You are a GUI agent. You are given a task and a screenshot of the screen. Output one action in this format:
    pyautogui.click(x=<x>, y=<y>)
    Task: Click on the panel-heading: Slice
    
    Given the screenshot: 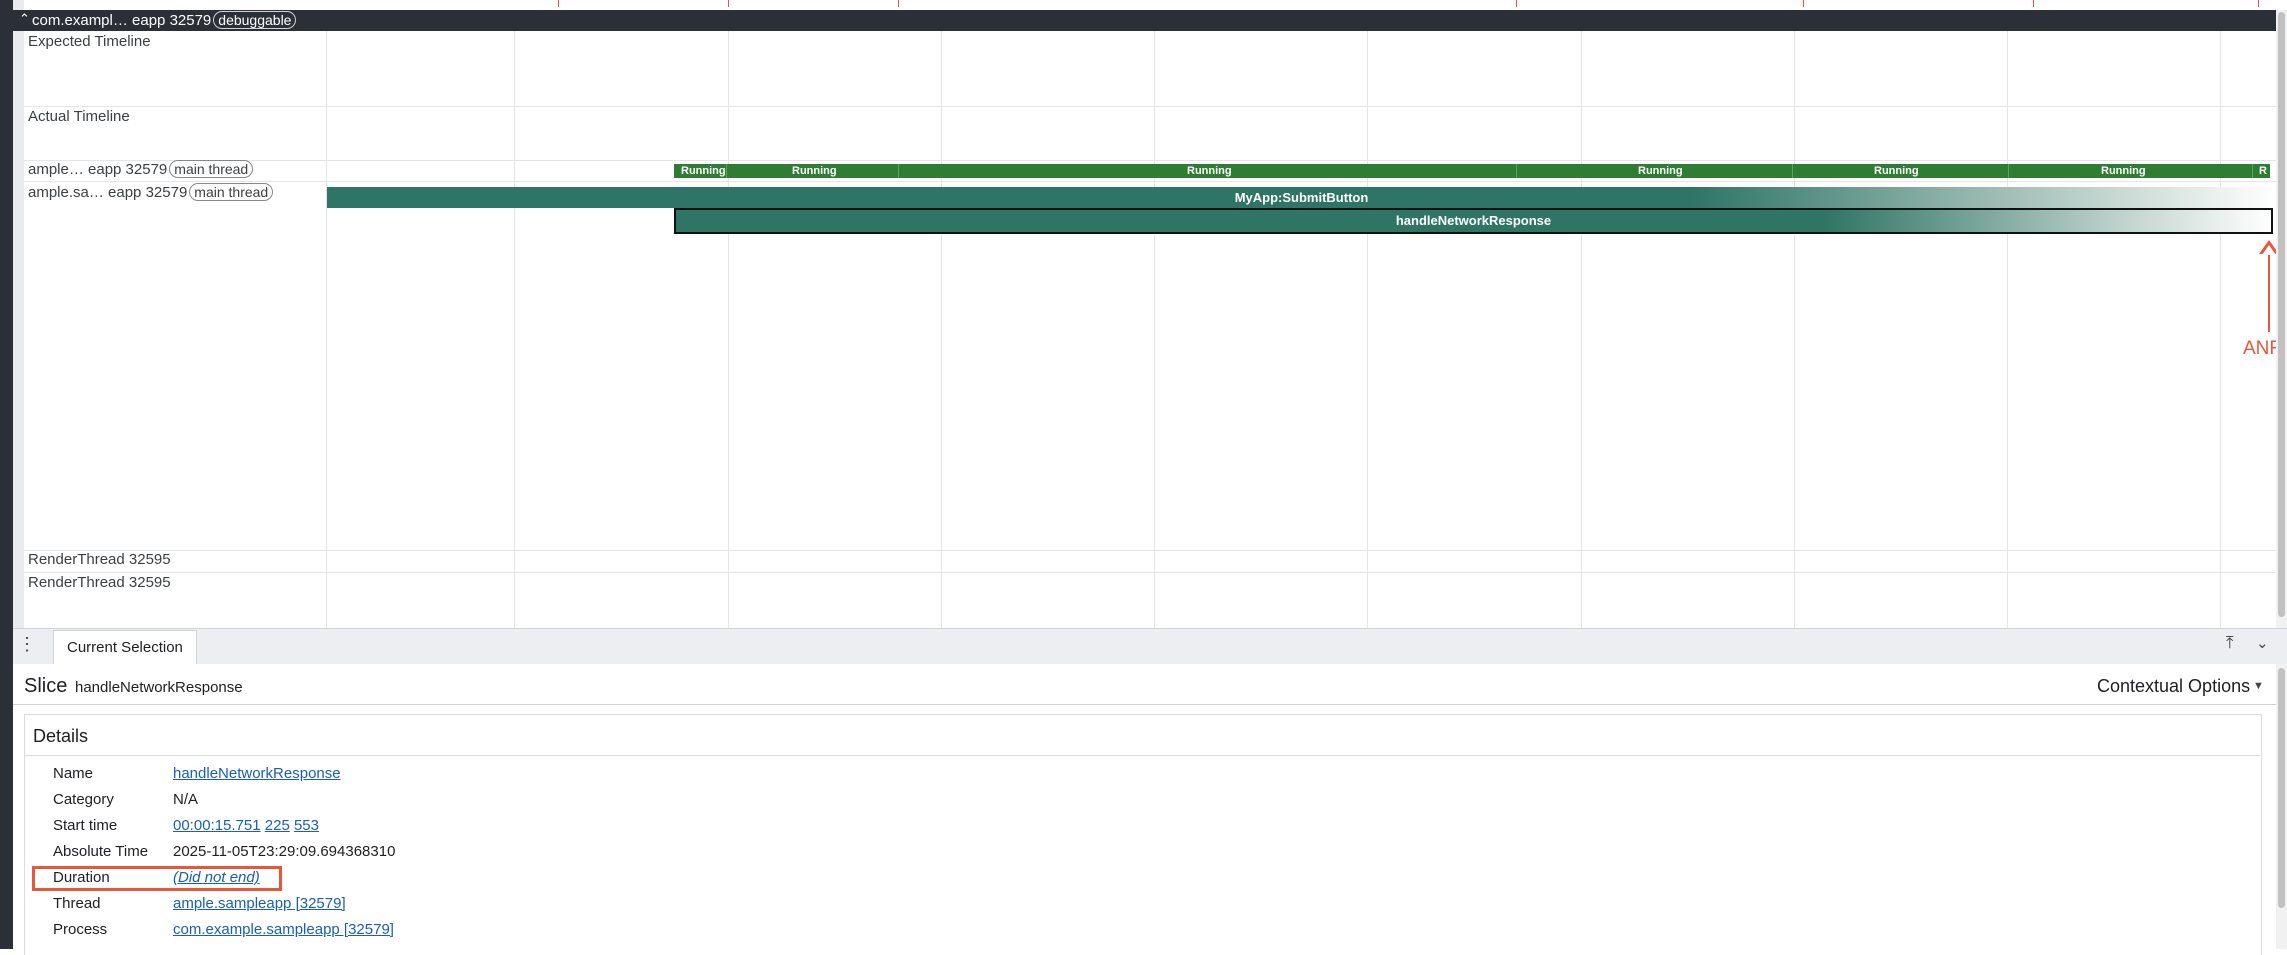 What is the action you would take?
    pyautogui.click(x=46, y=686)
    